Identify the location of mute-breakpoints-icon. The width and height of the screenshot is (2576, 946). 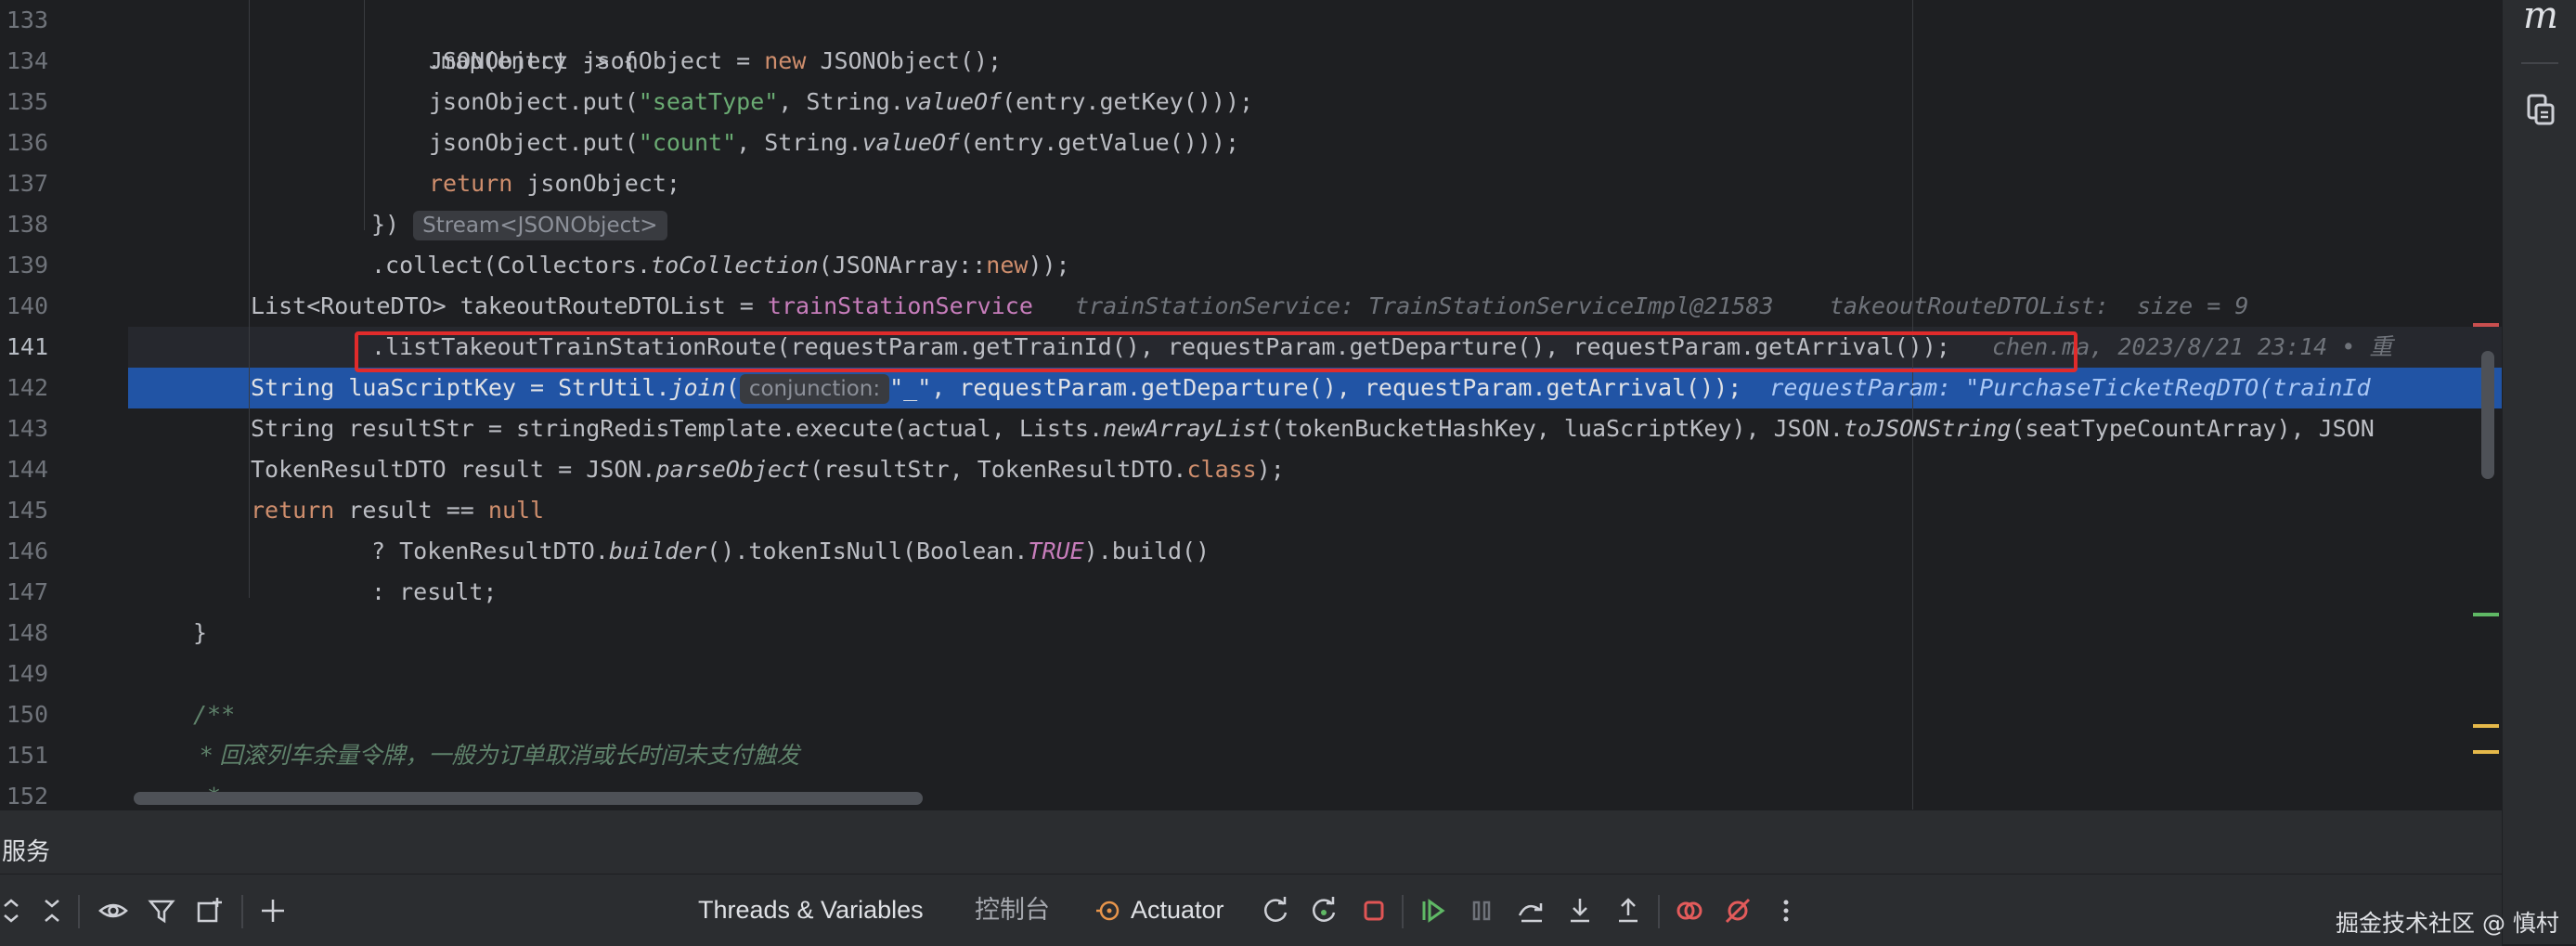
(1737, 911).